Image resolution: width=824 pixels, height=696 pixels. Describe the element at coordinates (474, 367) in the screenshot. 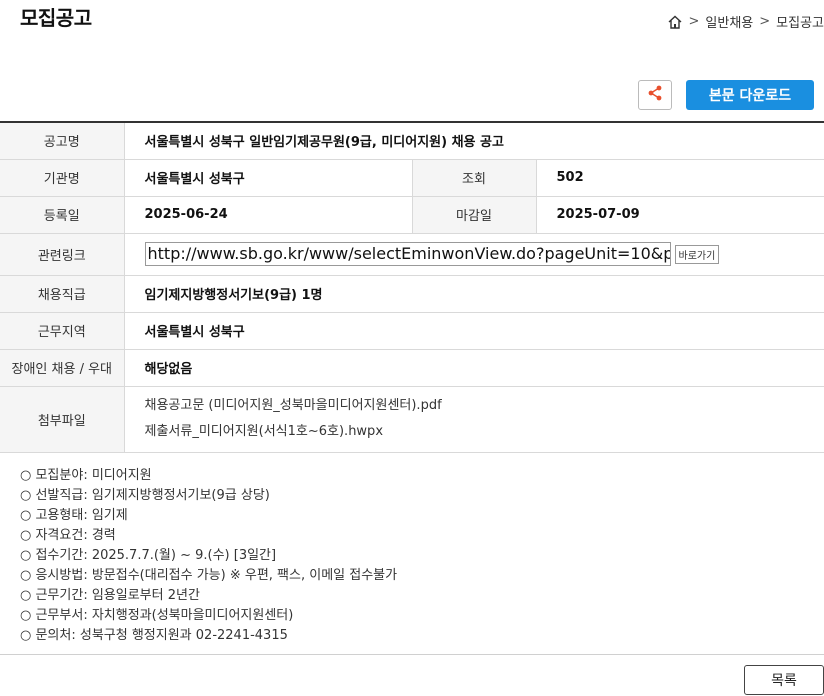

I see `disabled-value: 해당없음` at that location.